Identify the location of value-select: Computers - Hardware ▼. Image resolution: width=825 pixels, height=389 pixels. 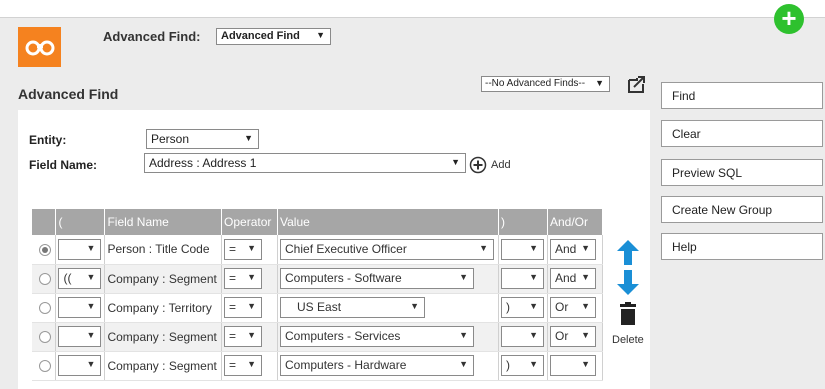
(377, 365).